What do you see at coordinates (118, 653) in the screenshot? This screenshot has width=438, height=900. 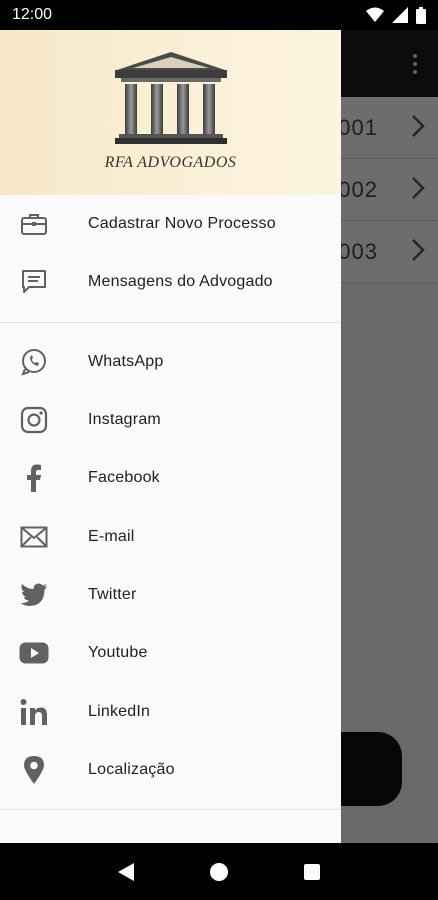 I see `menu-item-label: Youtube` at bounding box center [118, 653].